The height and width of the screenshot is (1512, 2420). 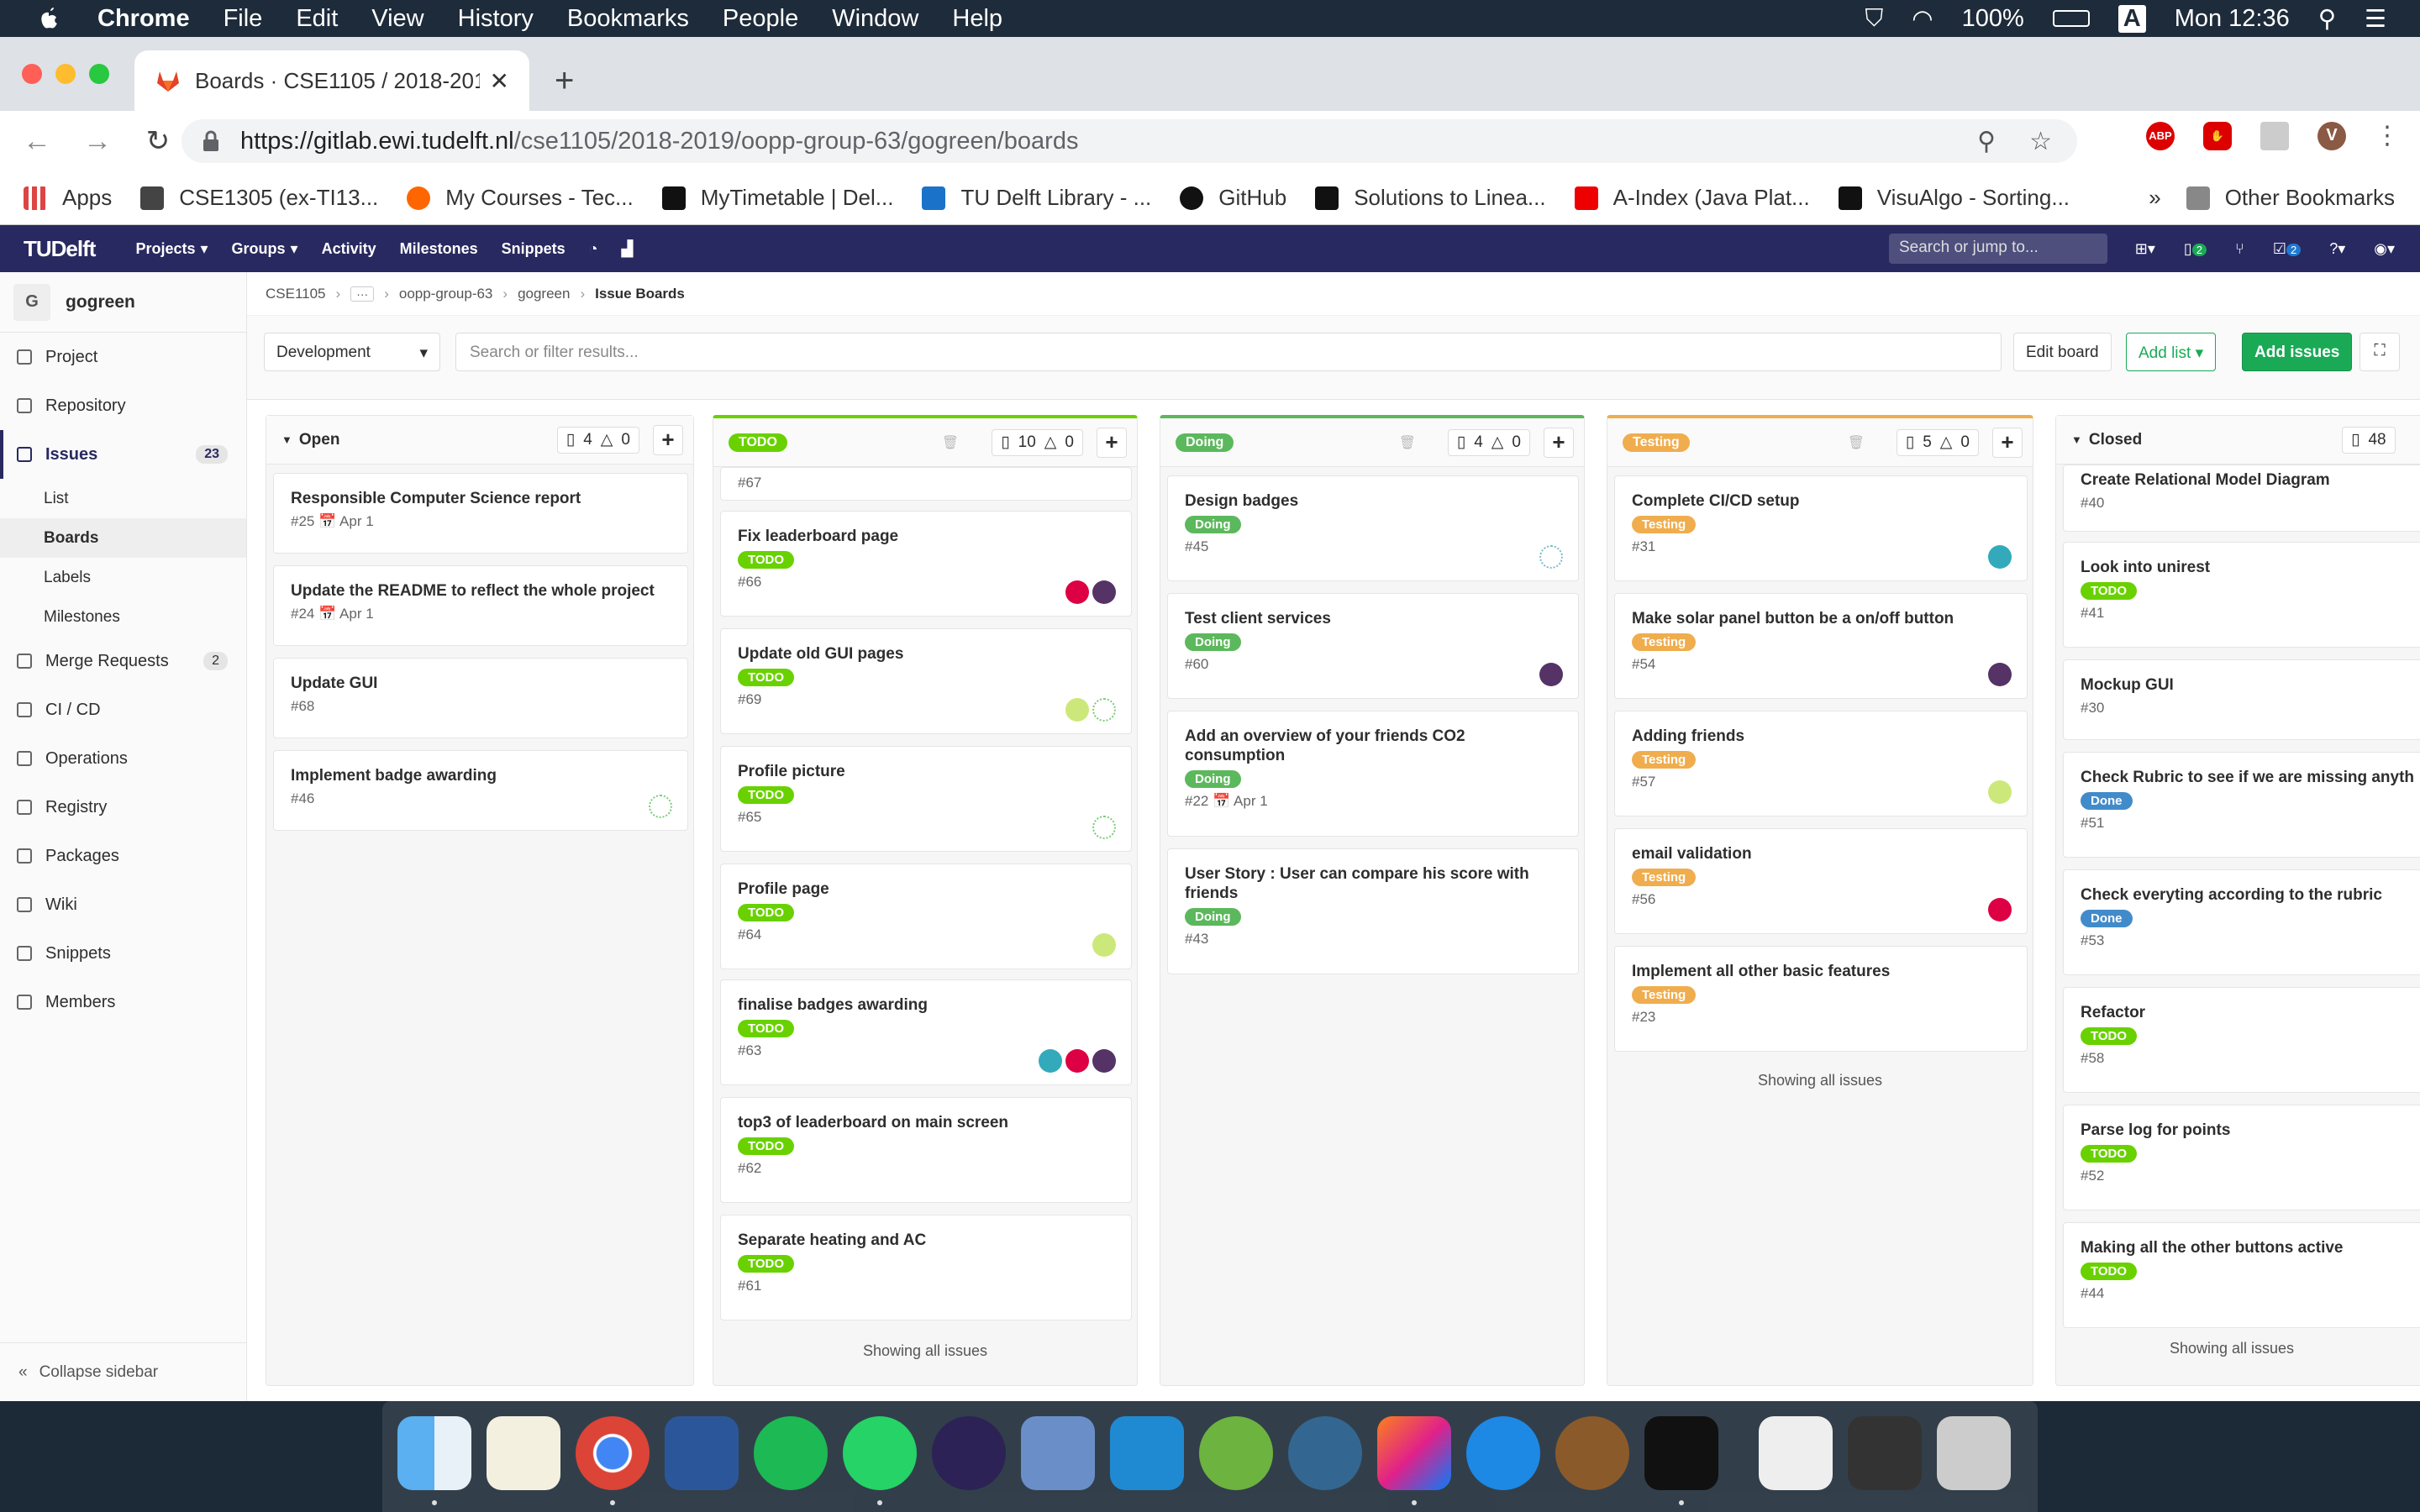 I want to click on issue-card: Design badges Doing #45, so click(x=1373, y=528).